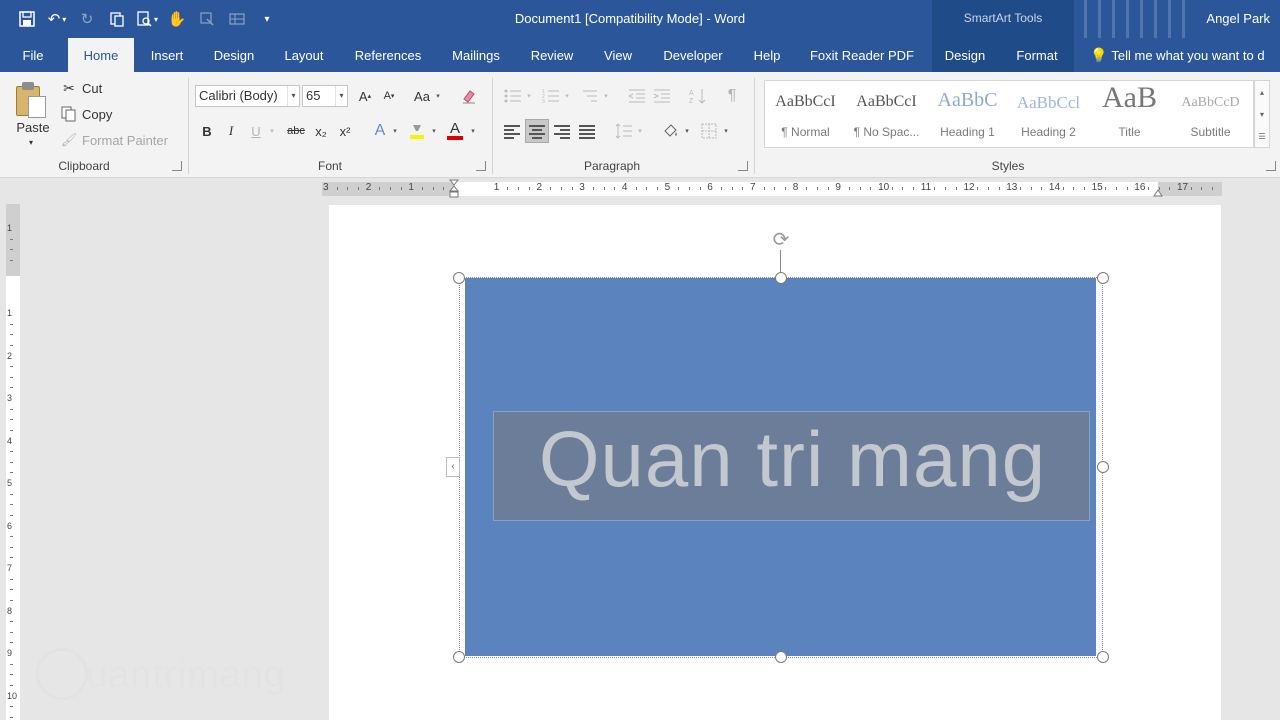  What do you see at coordinates (670, 131) in the screenshot?
I see `shading-icon` at bounding box center [670, 131].